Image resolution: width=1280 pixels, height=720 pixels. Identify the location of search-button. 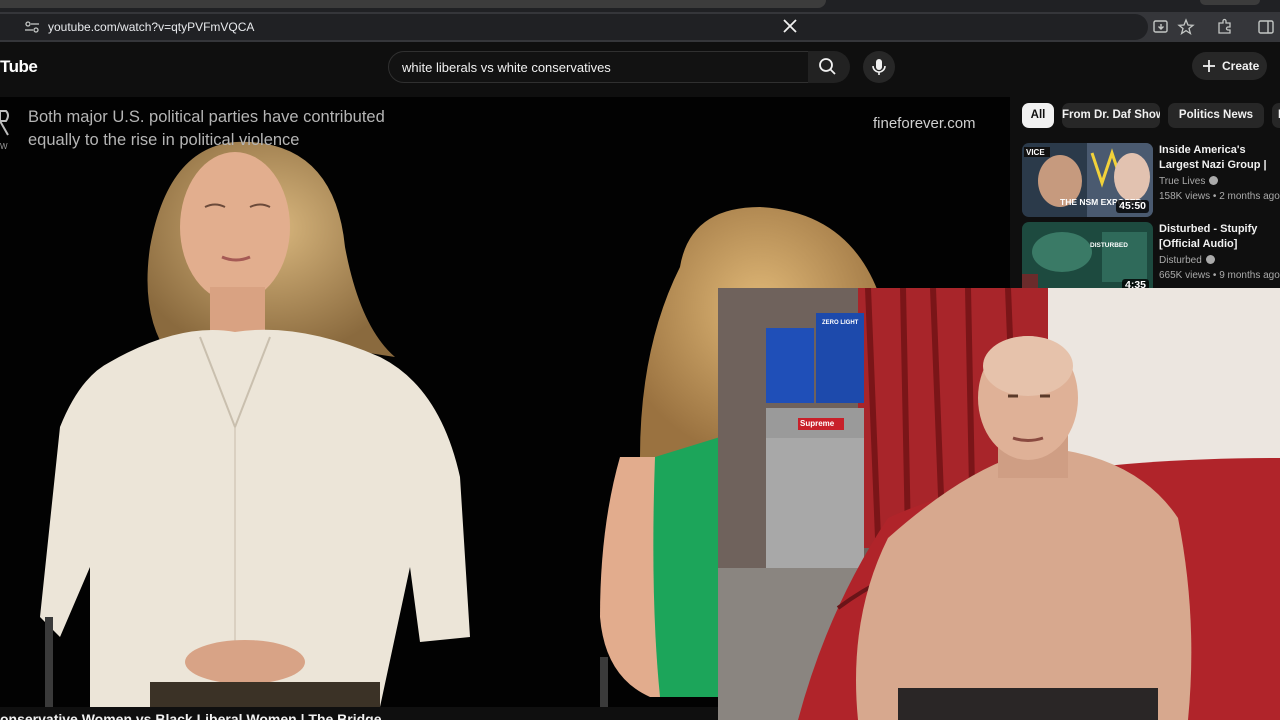
(829, 67).